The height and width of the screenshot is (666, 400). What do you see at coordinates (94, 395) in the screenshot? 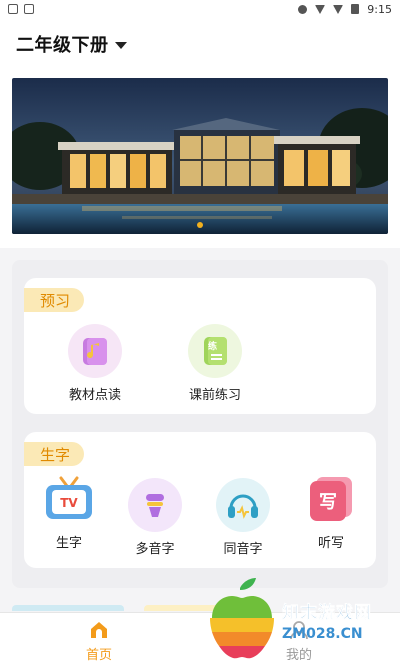
I see `textbook-reading-label: 教材点读` at bounding box center [94, 395].